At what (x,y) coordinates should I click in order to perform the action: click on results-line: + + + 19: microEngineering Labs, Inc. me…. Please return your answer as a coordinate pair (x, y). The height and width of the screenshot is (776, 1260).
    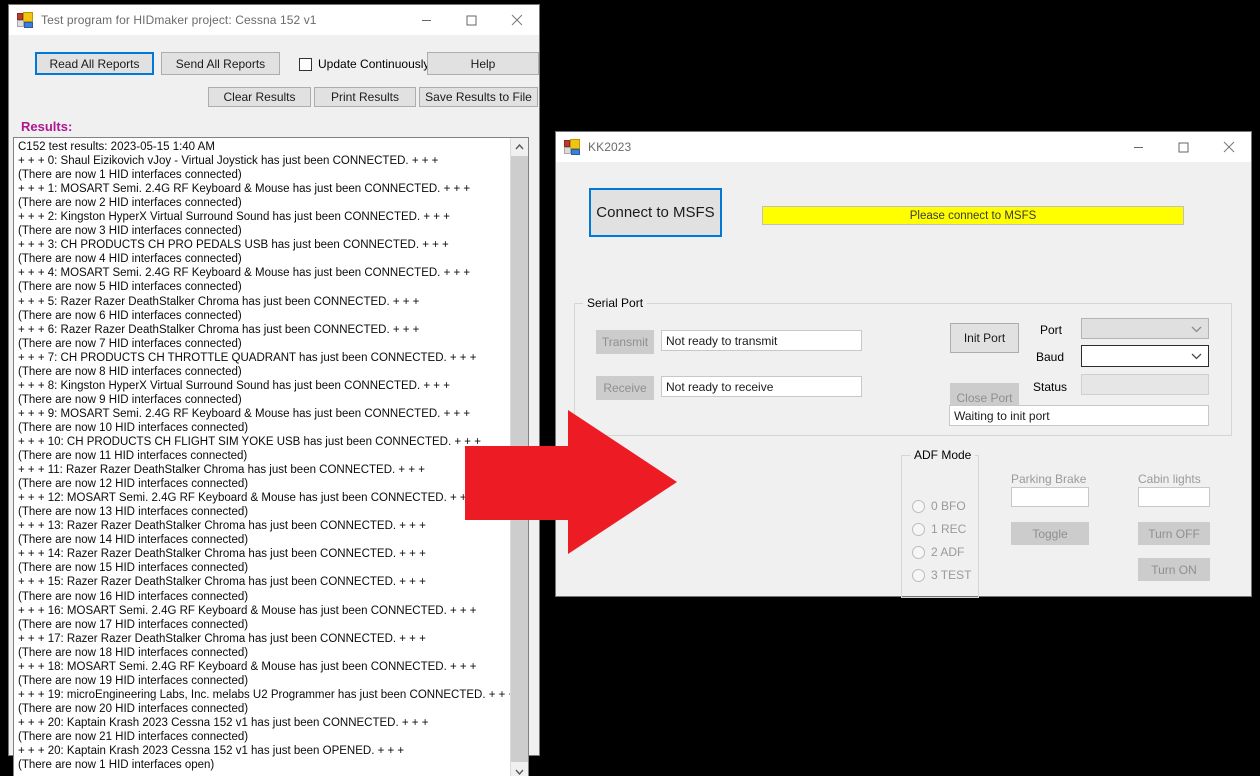
    Looking at the image, I should click on (267, 694).